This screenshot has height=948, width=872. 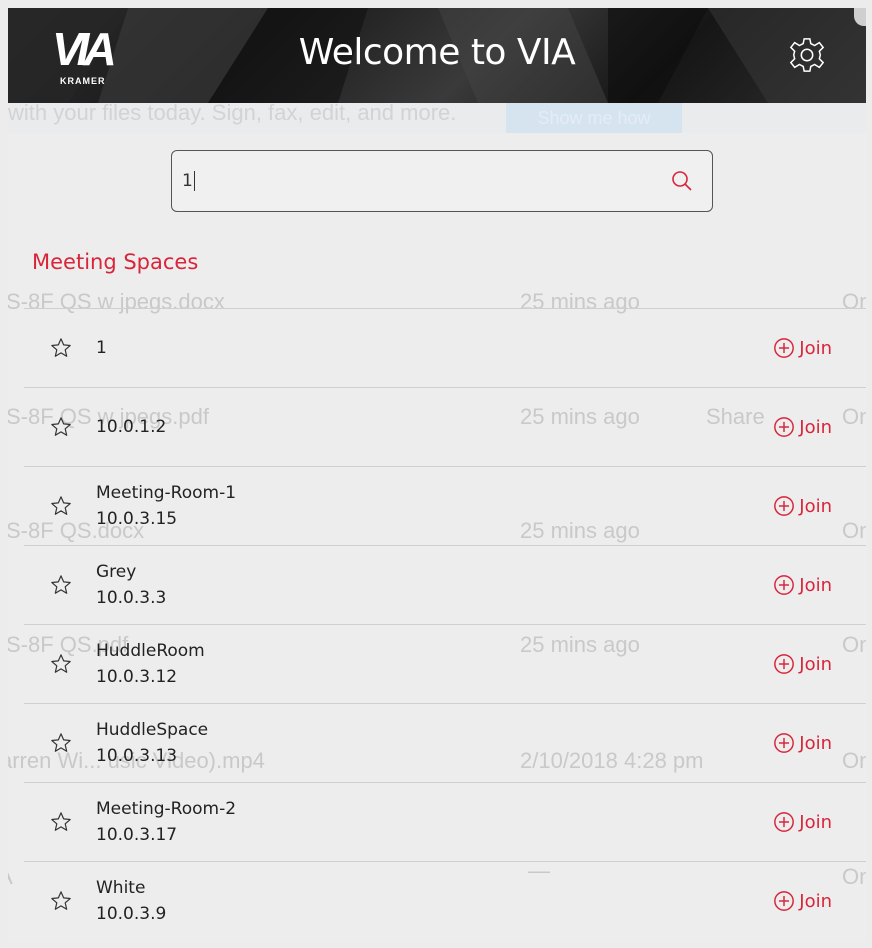 What do you see at coordinates (445, 821) in the screenshot?
I see `meeting-space-row: Meeting-Room-2 10.0.3.17 Join` at bounding box center [445, 821].